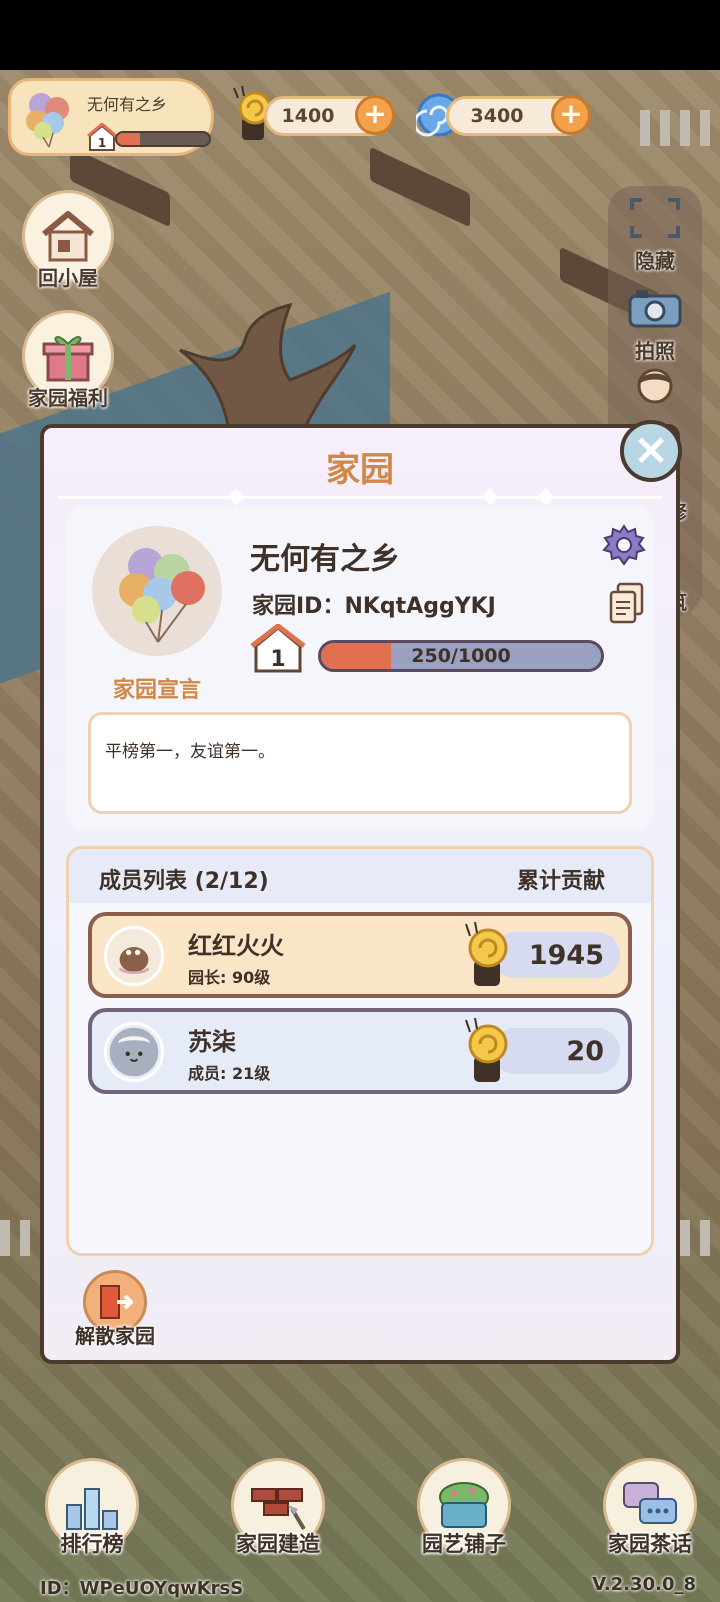 The height and width of the screenshot is (1602, 720). I want to click on gem-value: 3400, so click(497, 116).